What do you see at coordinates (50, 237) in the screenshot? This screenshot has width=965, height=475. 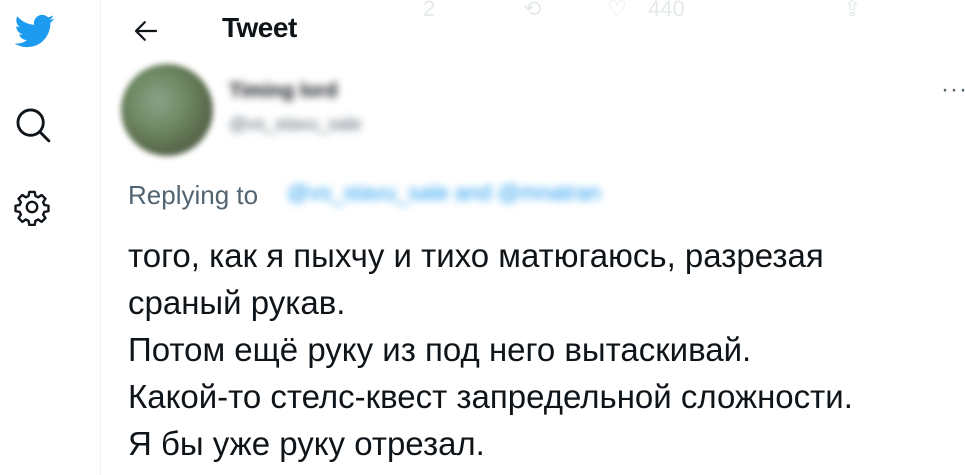 I see `left-rail` at bounding box center [50, 237].